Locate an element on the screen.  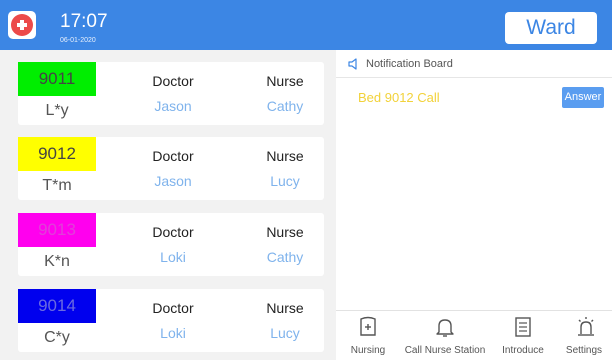
nav-settings: Settings is located at coordinates (584, 335).